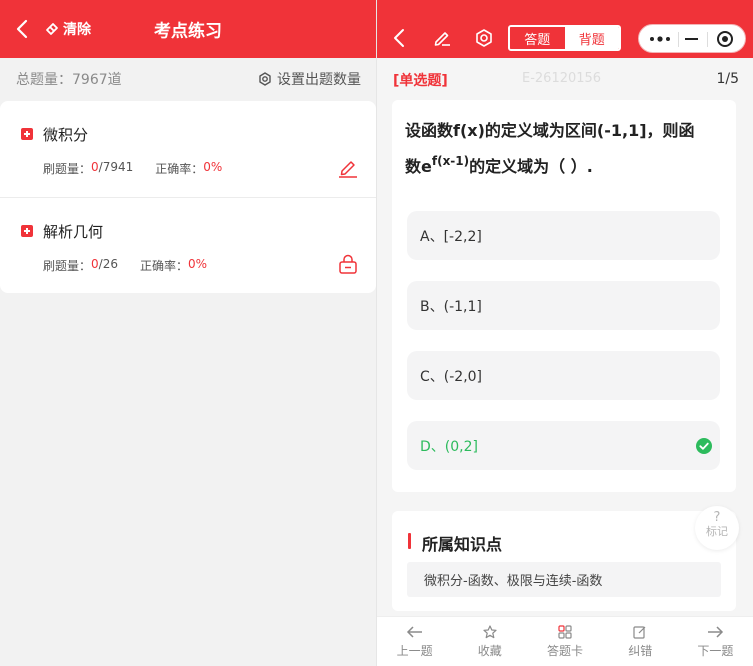  I want to click on option-label: A、[-2,2], so click(451, 236).